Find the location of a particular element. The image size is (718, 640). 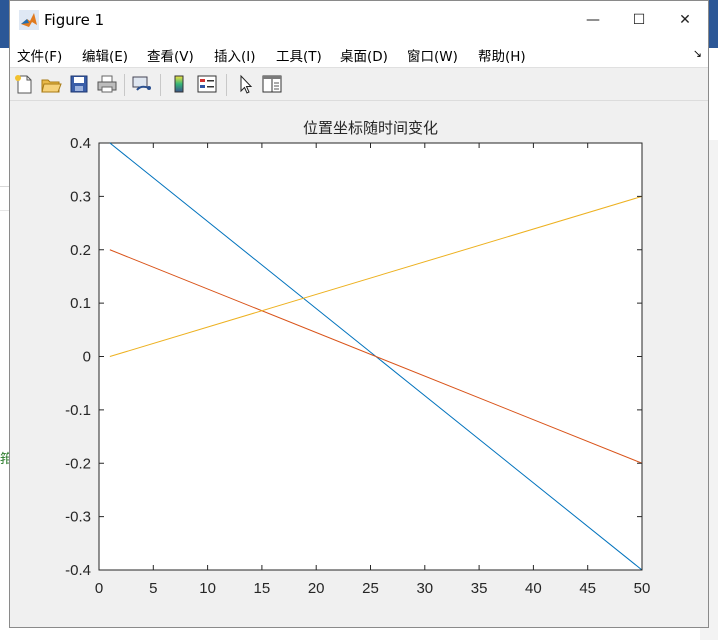

x-tick-label: 10 is located at coordinates (207, 588).